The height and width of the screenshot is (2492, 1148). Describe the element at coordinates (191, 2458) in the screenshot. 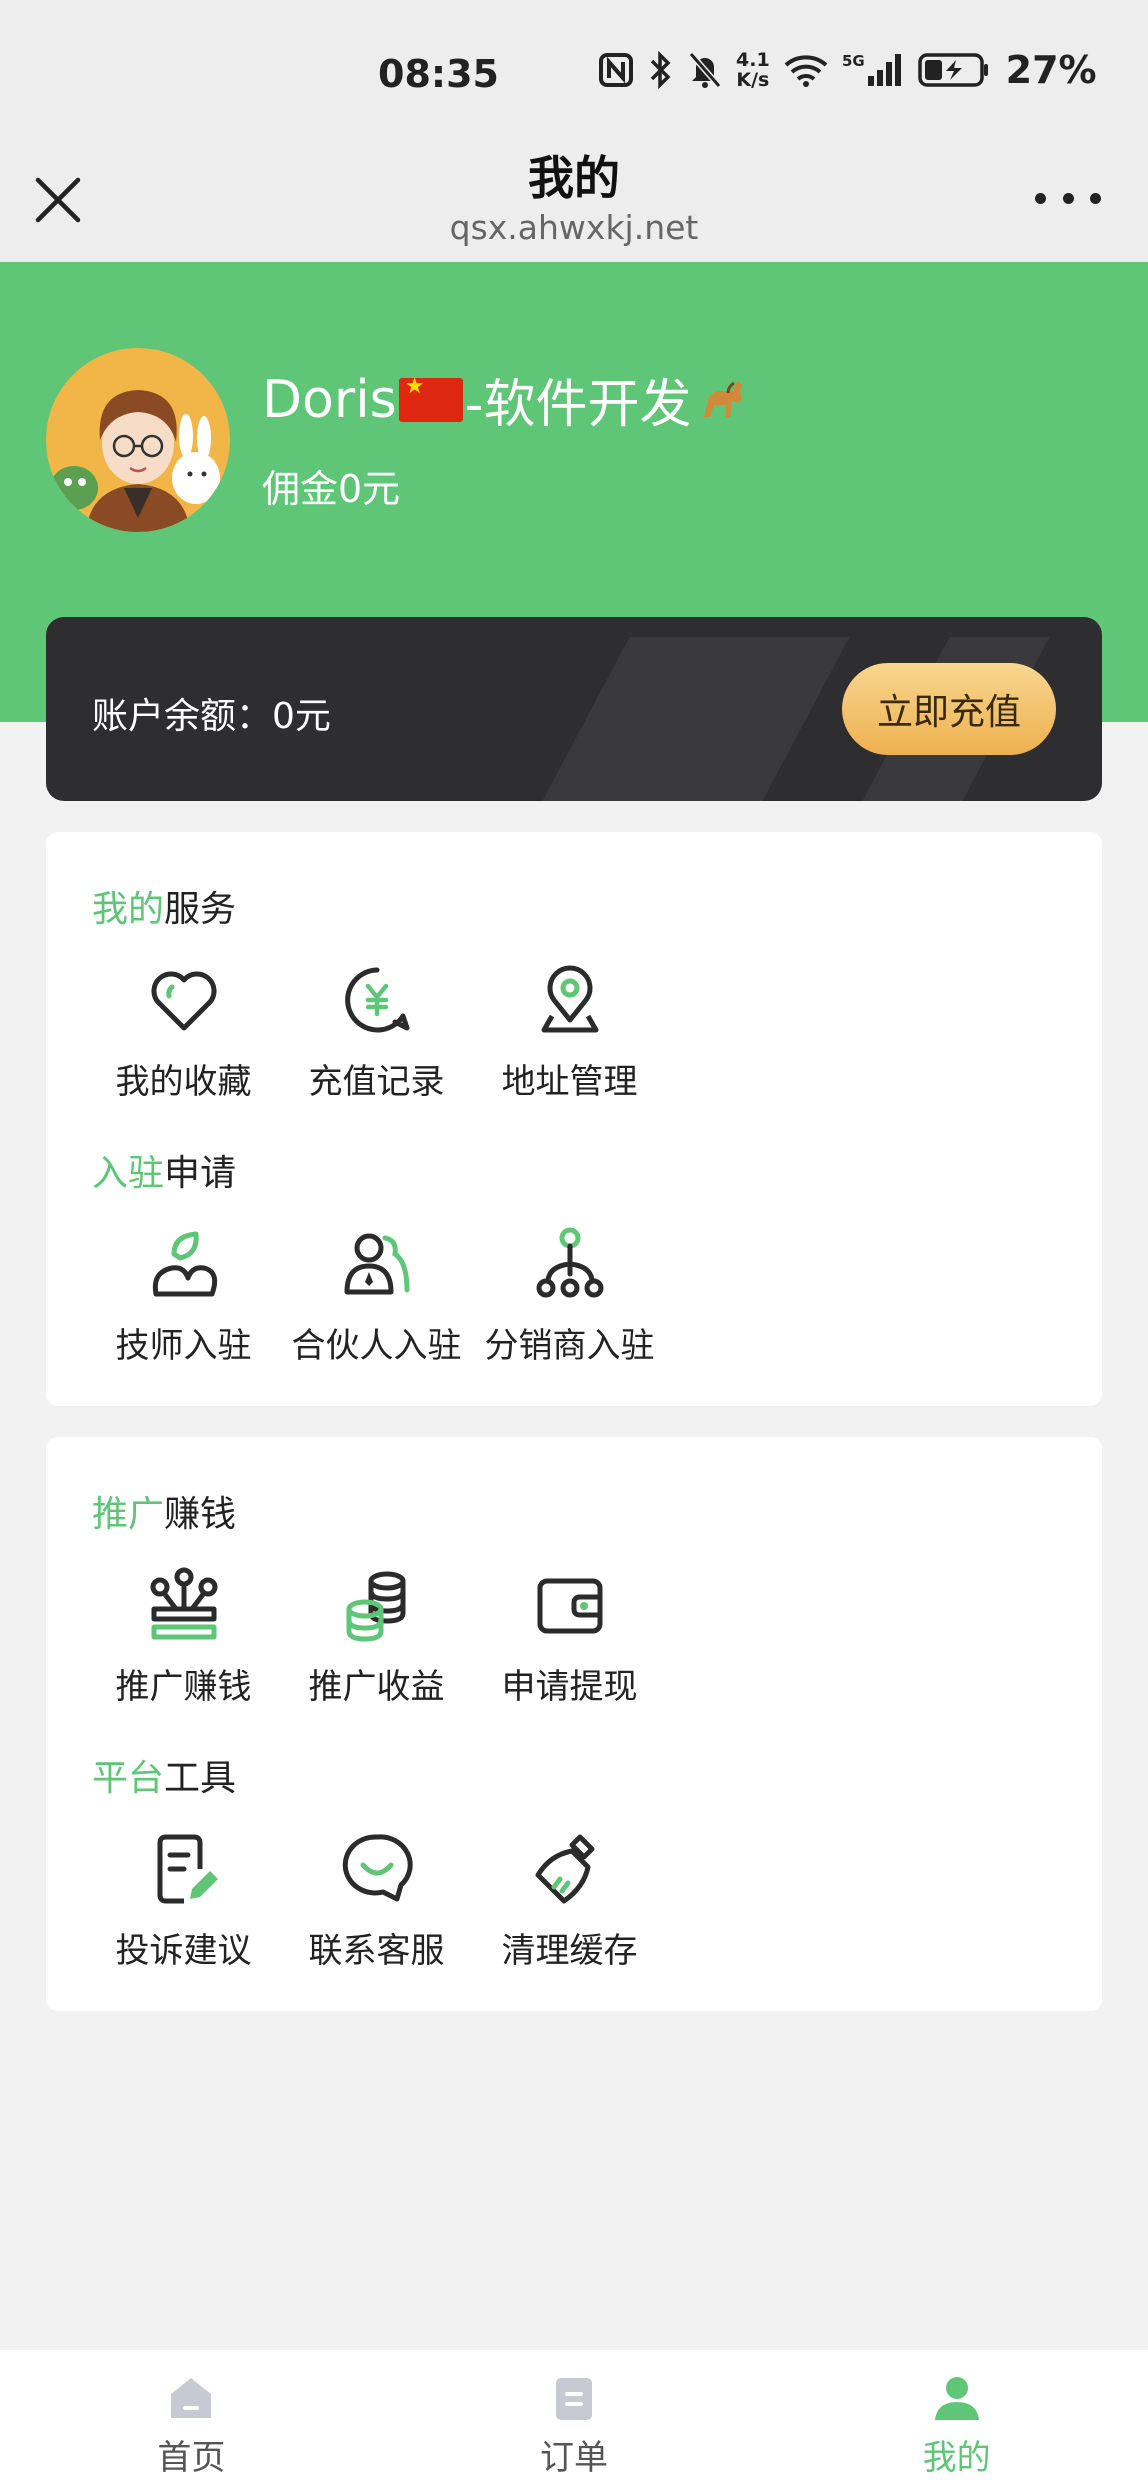

I see `tab-label: 首页` at that location.